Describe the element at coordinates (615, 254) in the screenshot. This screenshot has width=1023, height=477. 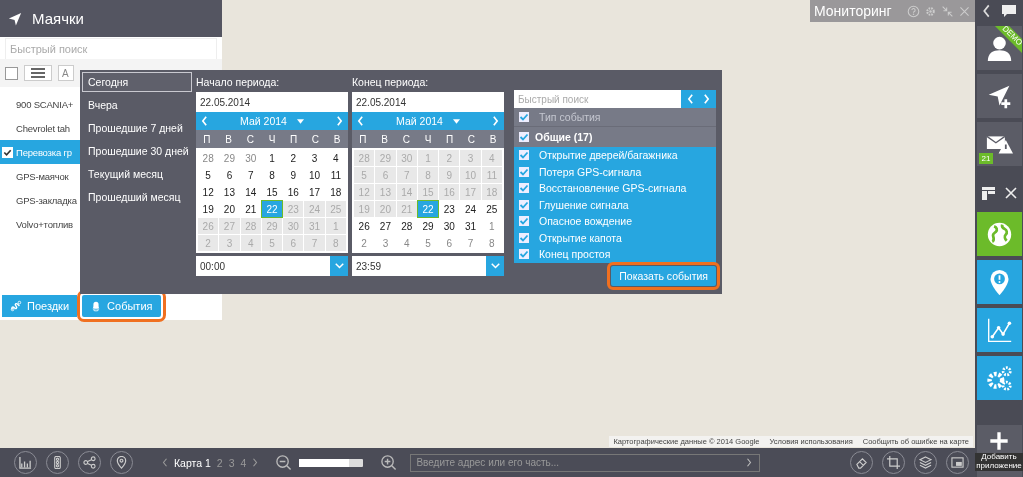
I see `event-type-item: Конец простоя` at that location.